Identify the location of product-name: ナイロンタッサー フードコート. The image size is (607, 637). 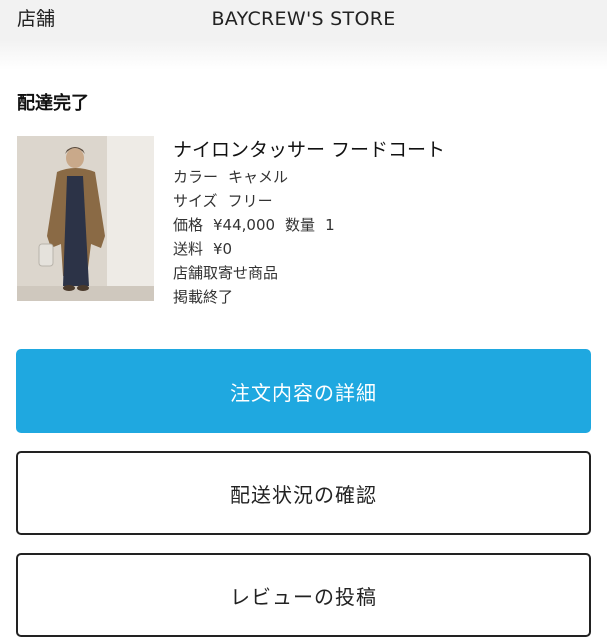
(309, 150).